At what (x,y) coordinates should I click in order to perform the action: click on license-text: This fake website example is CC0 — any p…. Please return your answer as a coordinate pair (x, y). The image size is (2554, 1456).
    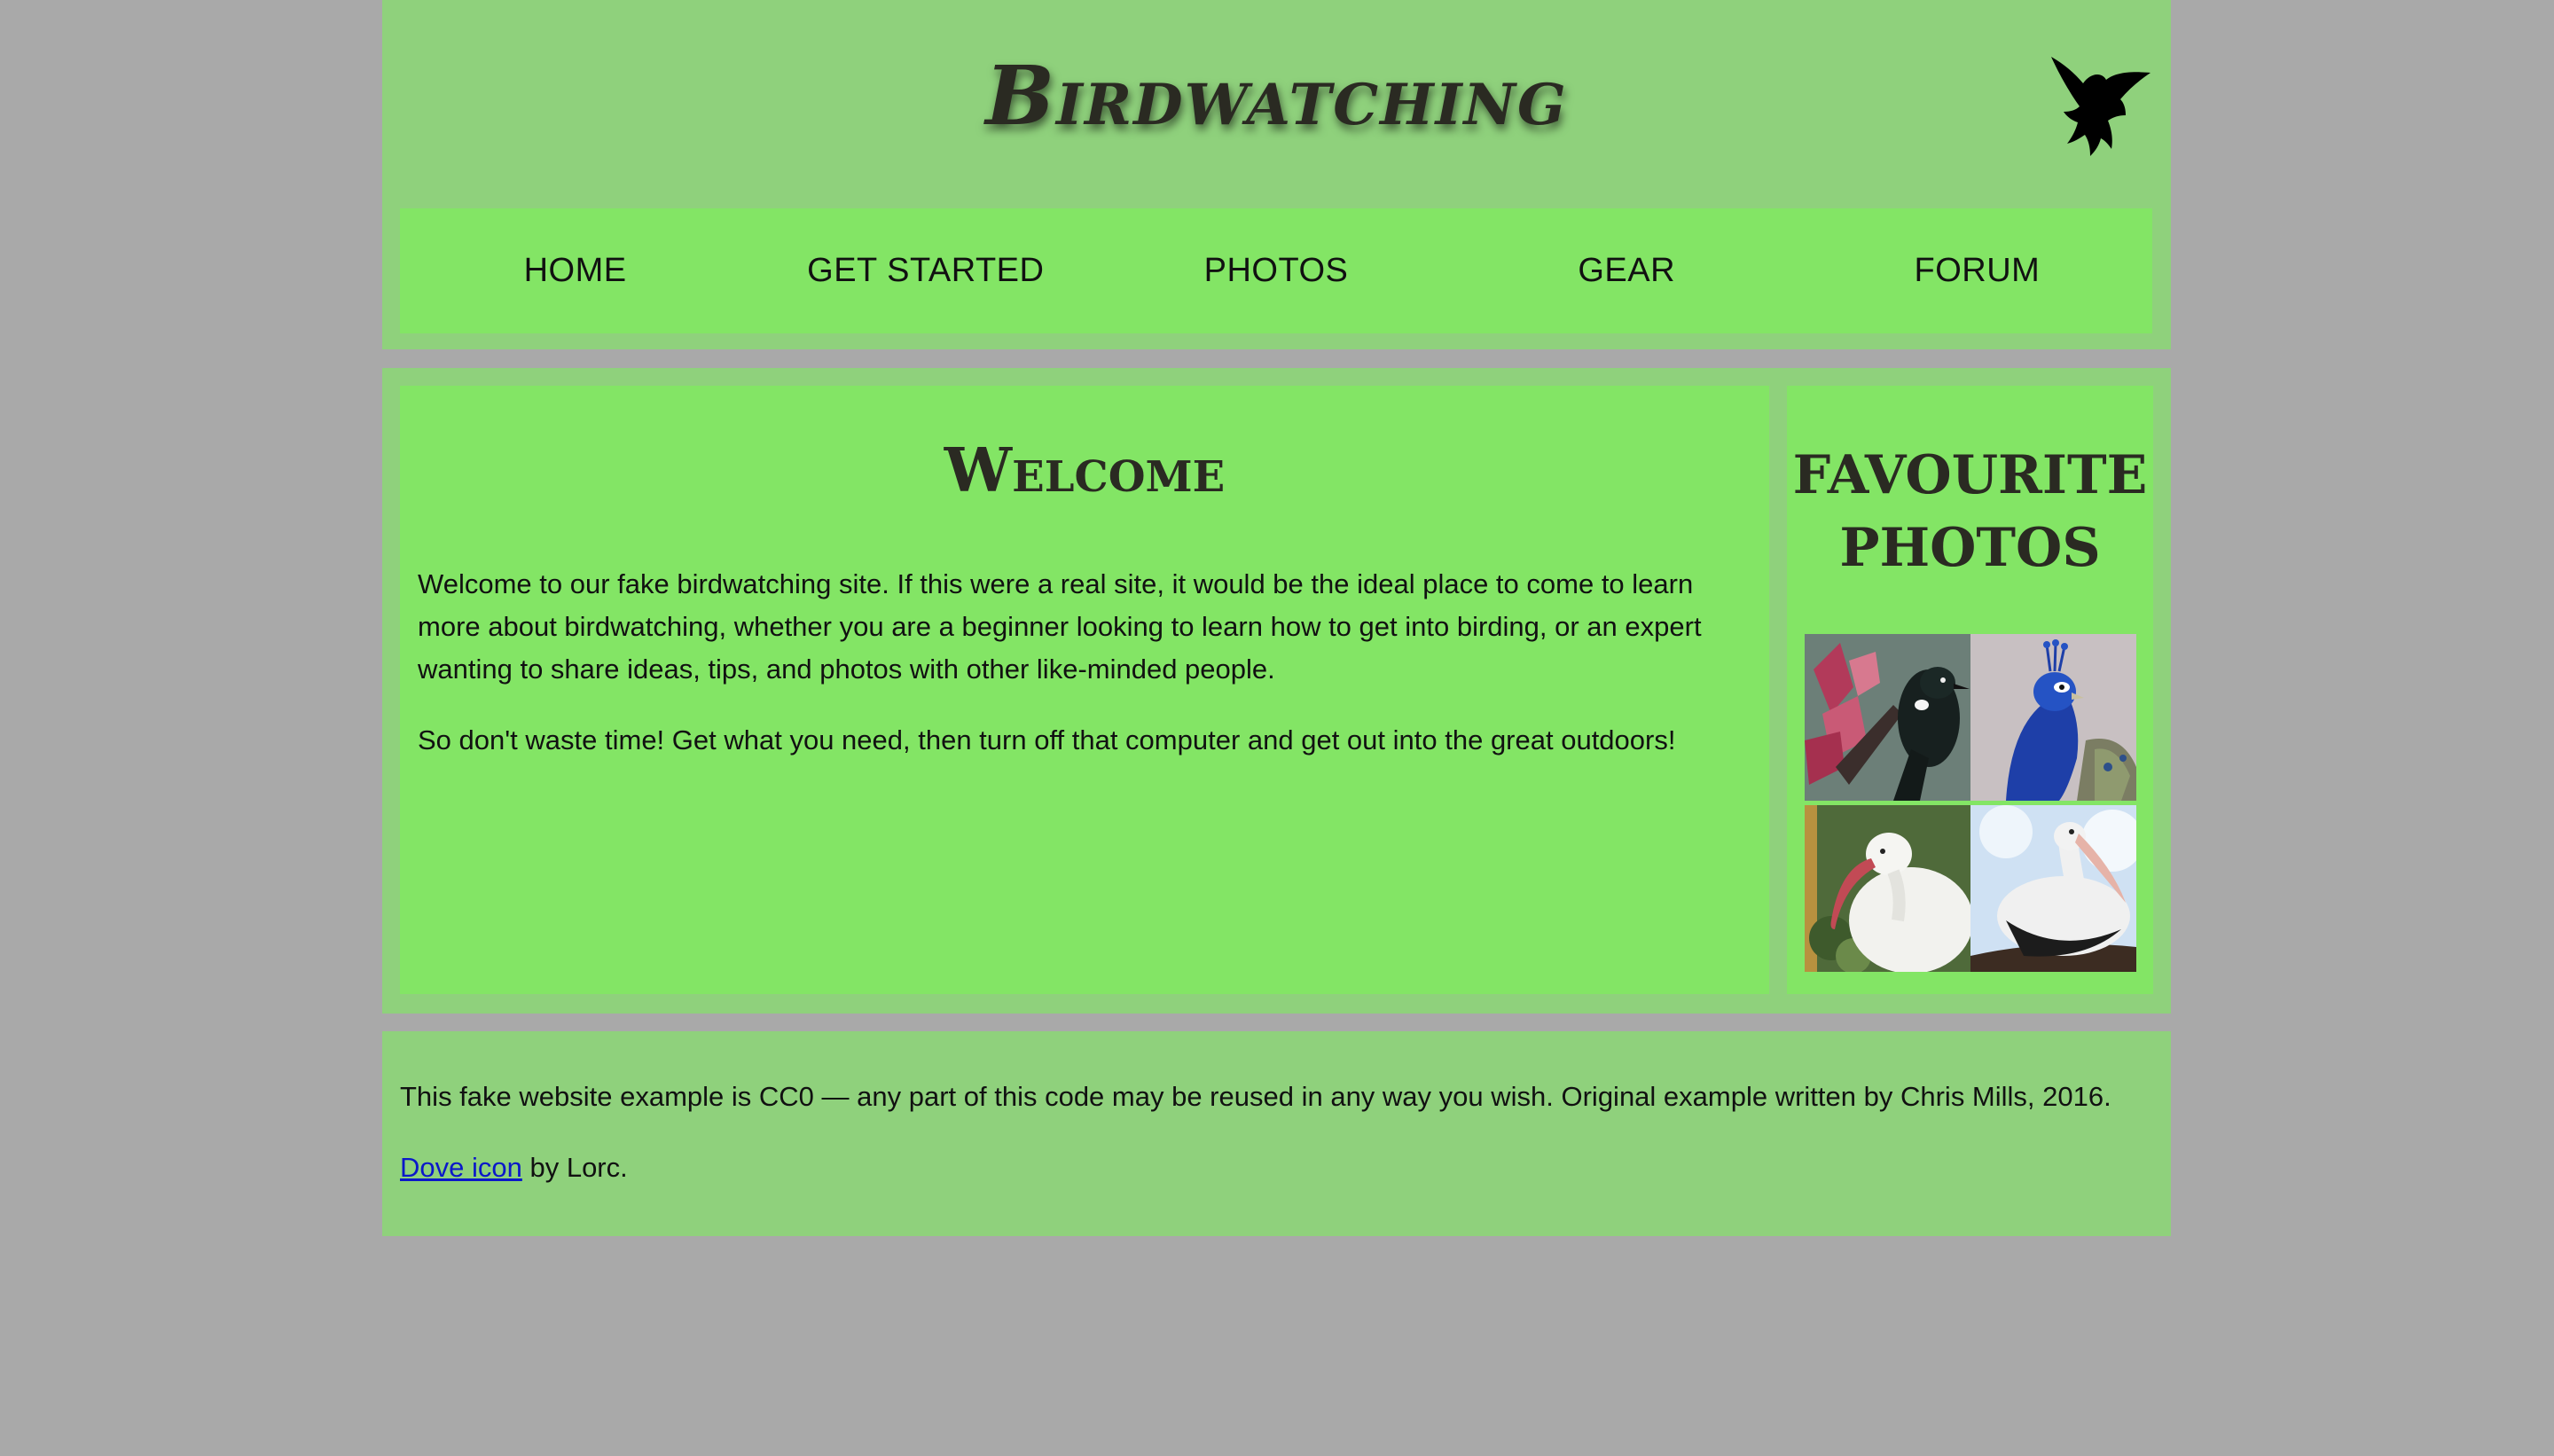
    Looking at the image, I should click on (1255, 1096).